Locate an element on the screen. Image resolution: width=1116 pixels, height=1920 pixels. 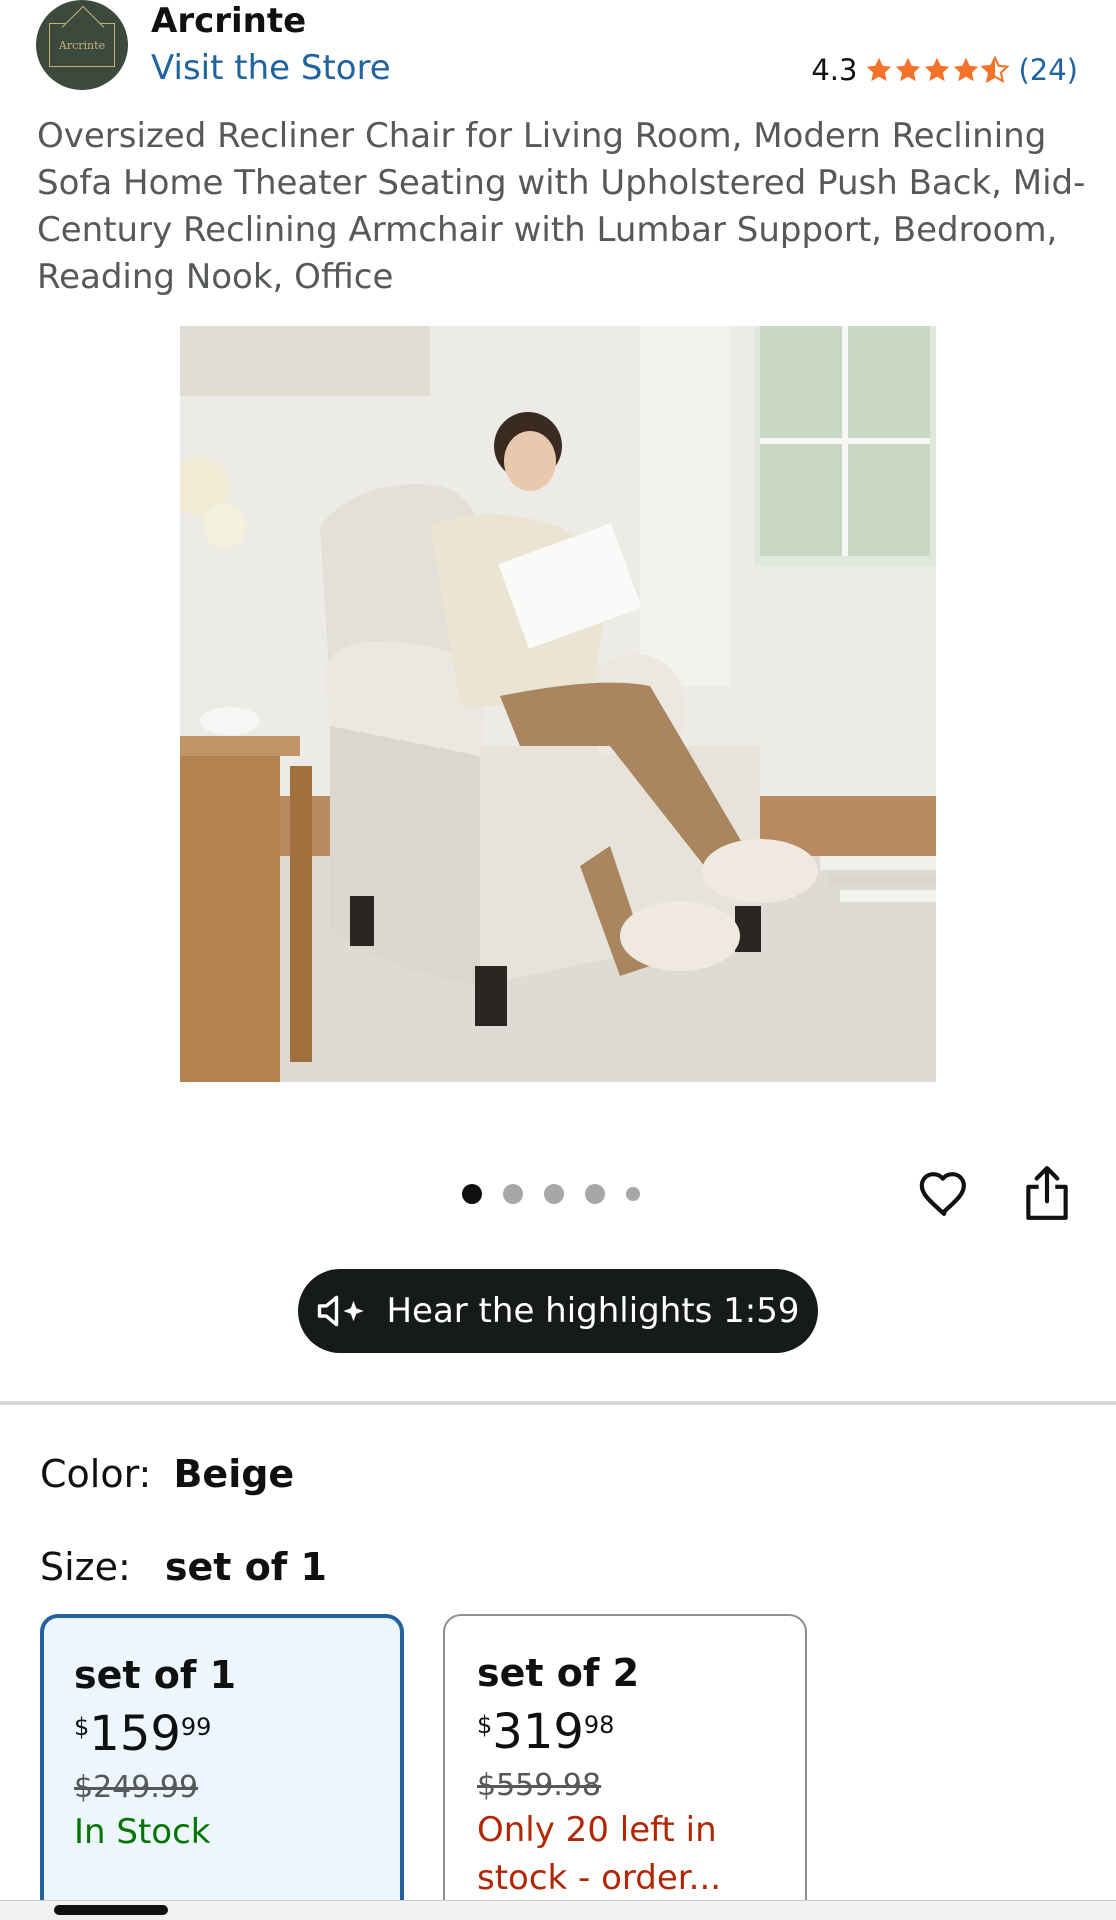
size-option-price: $ 319 98 is located at coordinates (641, 1732).